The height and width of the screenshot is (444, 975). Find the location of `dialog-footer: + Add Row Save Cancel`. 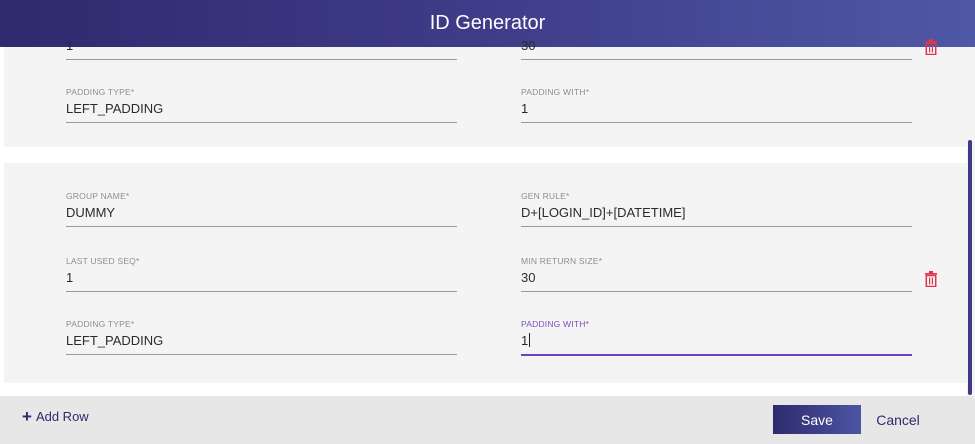

dialog-footer: + Add Row Save Cancel is located at coordinates (487, 420).